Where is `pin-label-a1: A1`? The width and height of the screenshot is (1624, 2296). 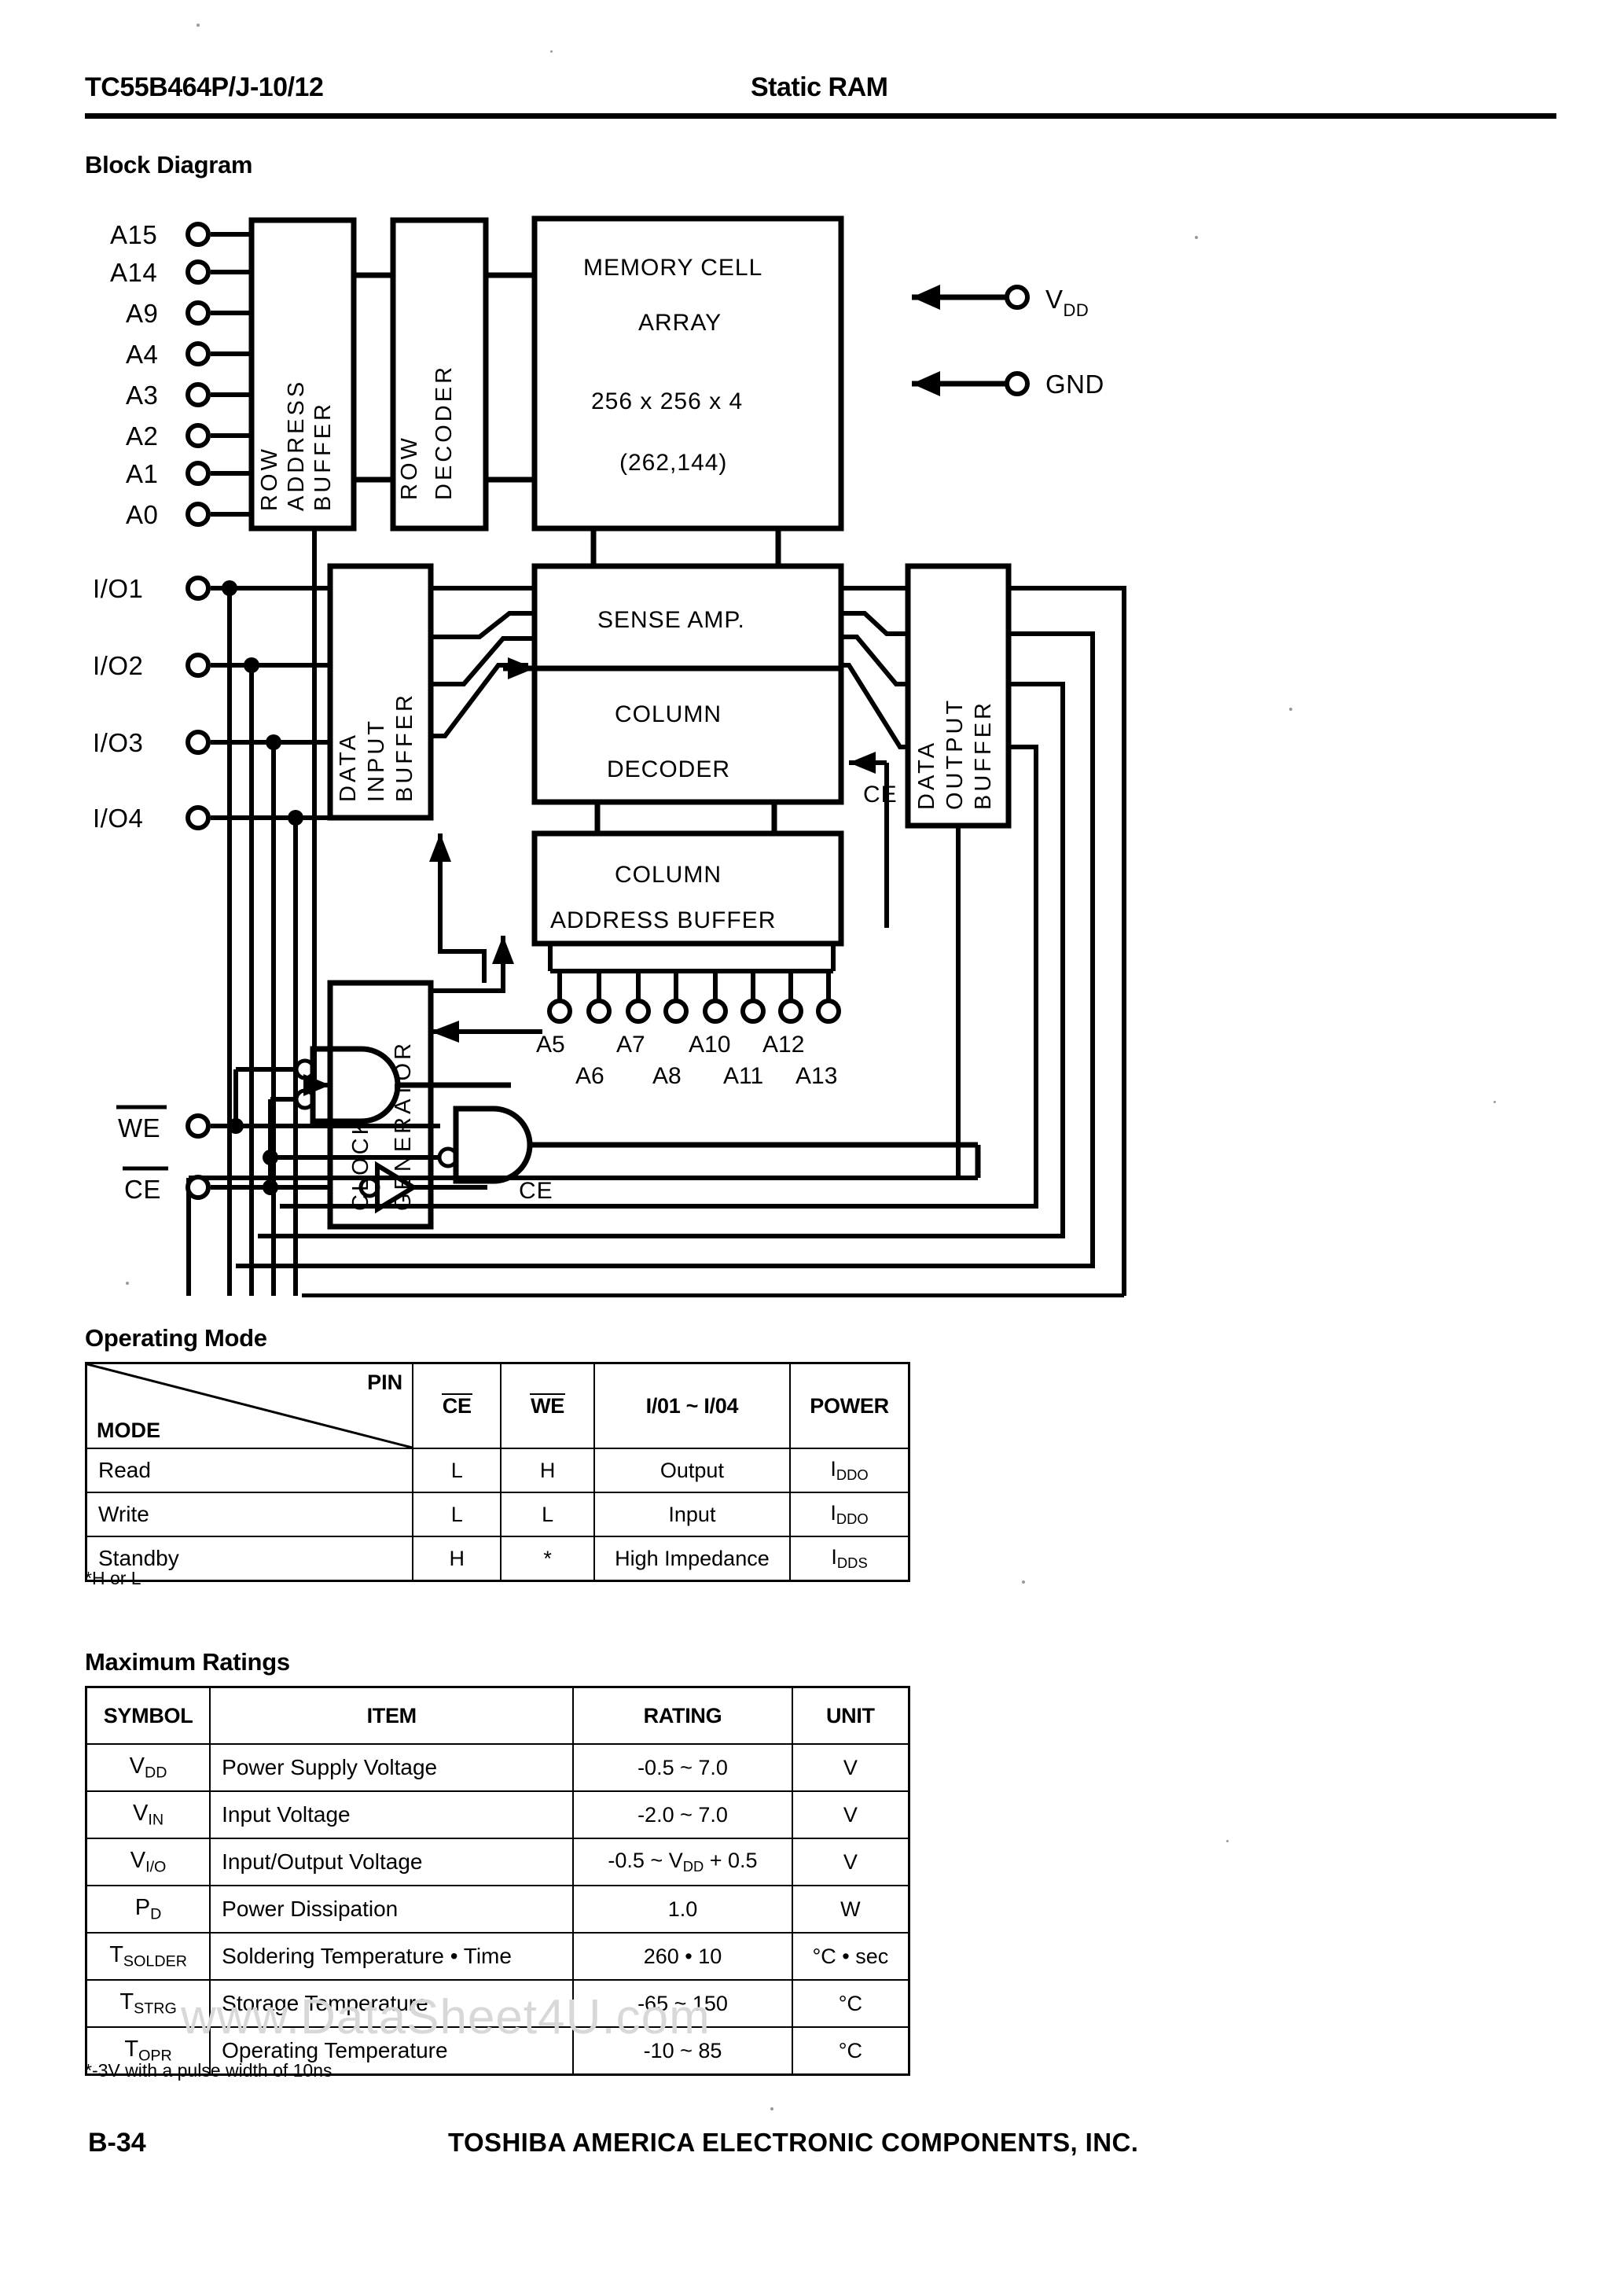 pin-label-a1: A1 is located at coordinates (142, 473).